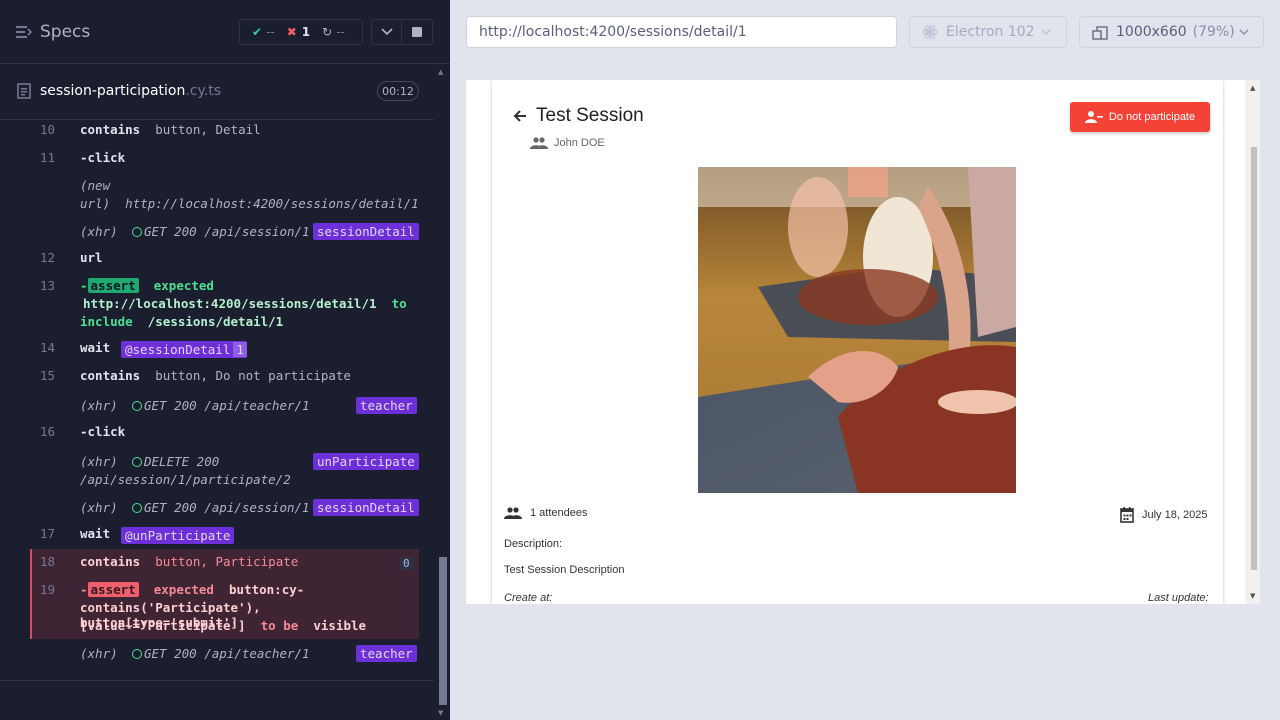  I want to click on teacher-name: John DOE, so click(567, 143).